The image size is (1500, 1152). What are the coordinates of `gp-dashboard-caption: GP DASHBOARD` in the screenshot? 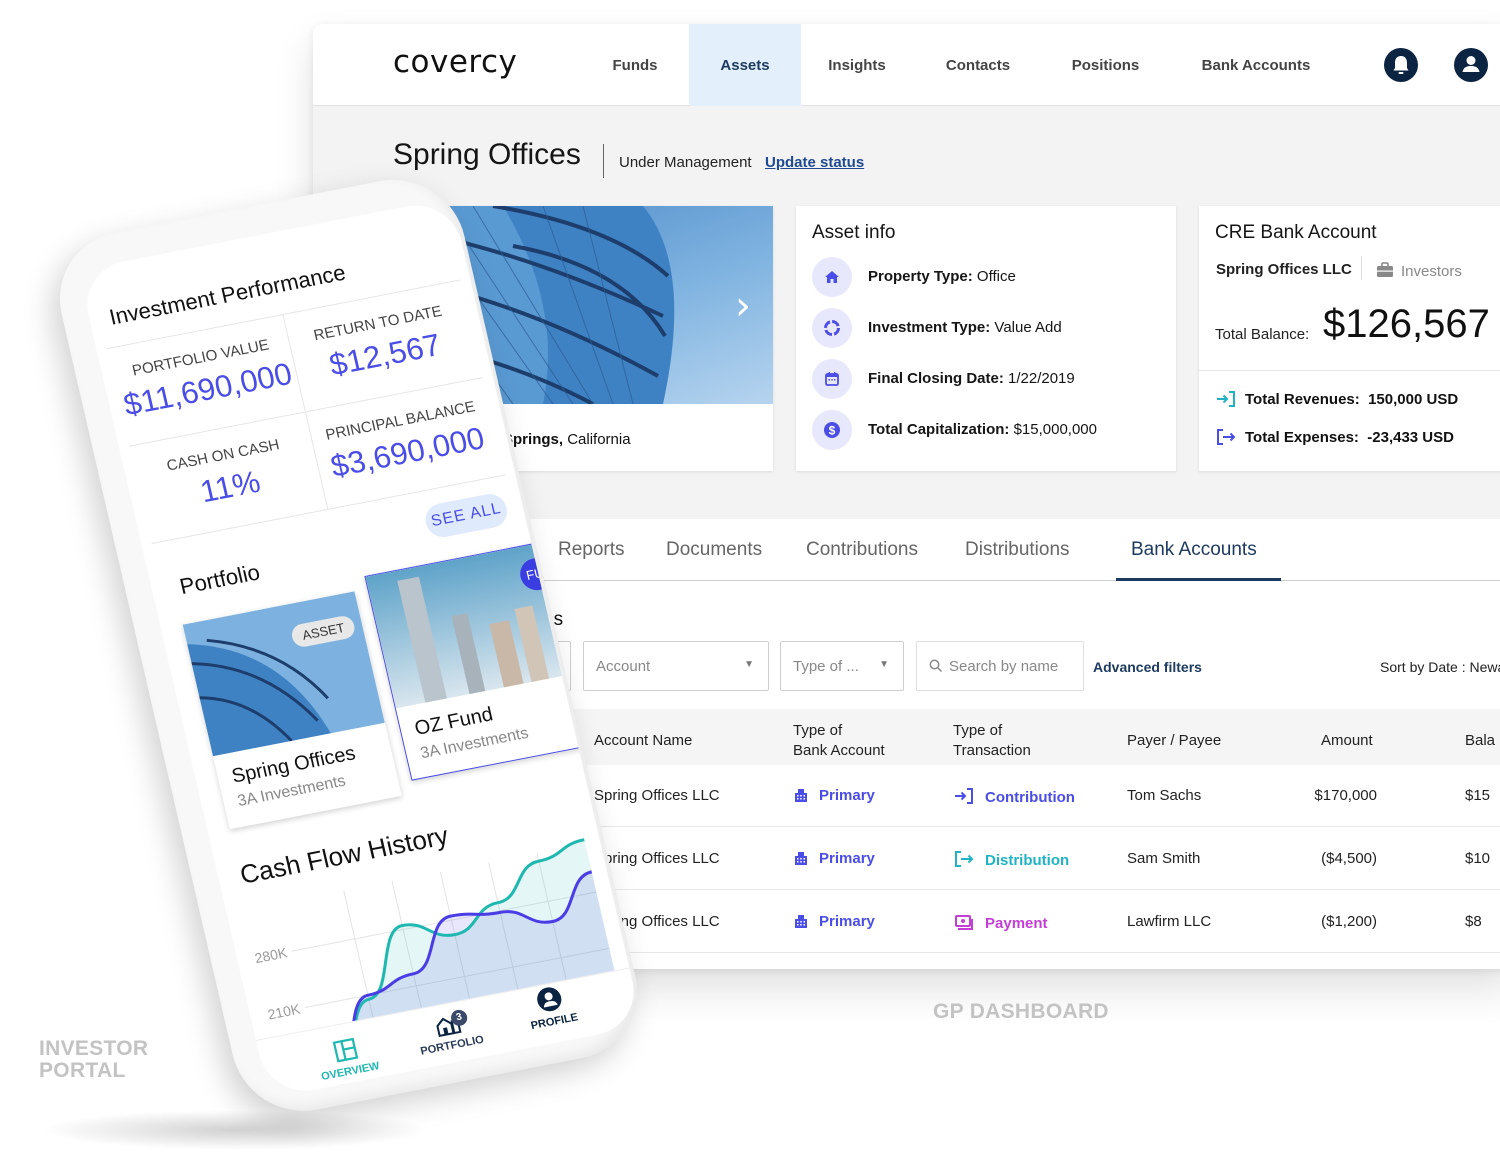 It's located at (1021, 1011).